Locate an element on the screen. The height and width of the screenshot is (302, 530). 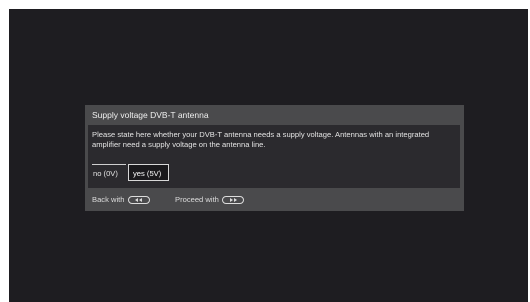
proceed-hint: Proceed with is located at coordinates (209, 200).